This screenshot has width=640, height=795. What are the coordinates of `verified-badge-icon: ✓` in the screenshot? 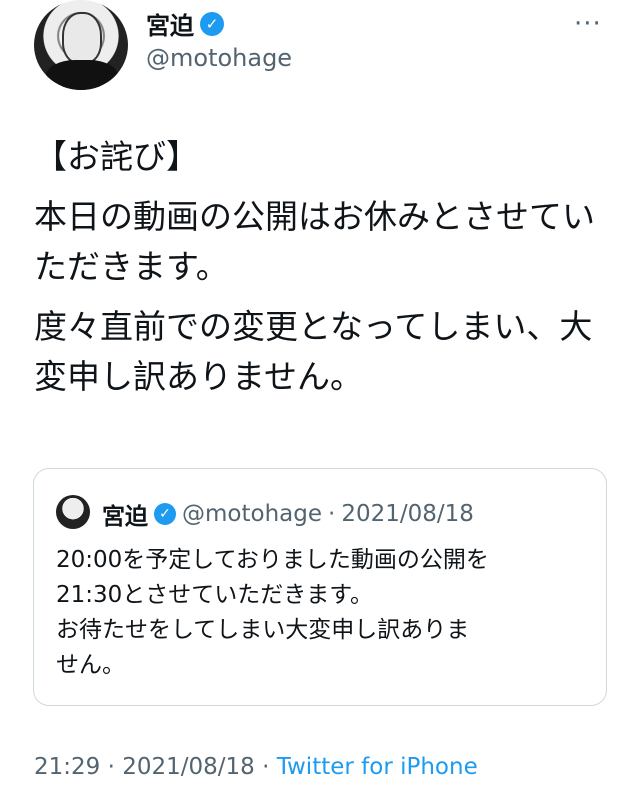 It's located at (212, 23).